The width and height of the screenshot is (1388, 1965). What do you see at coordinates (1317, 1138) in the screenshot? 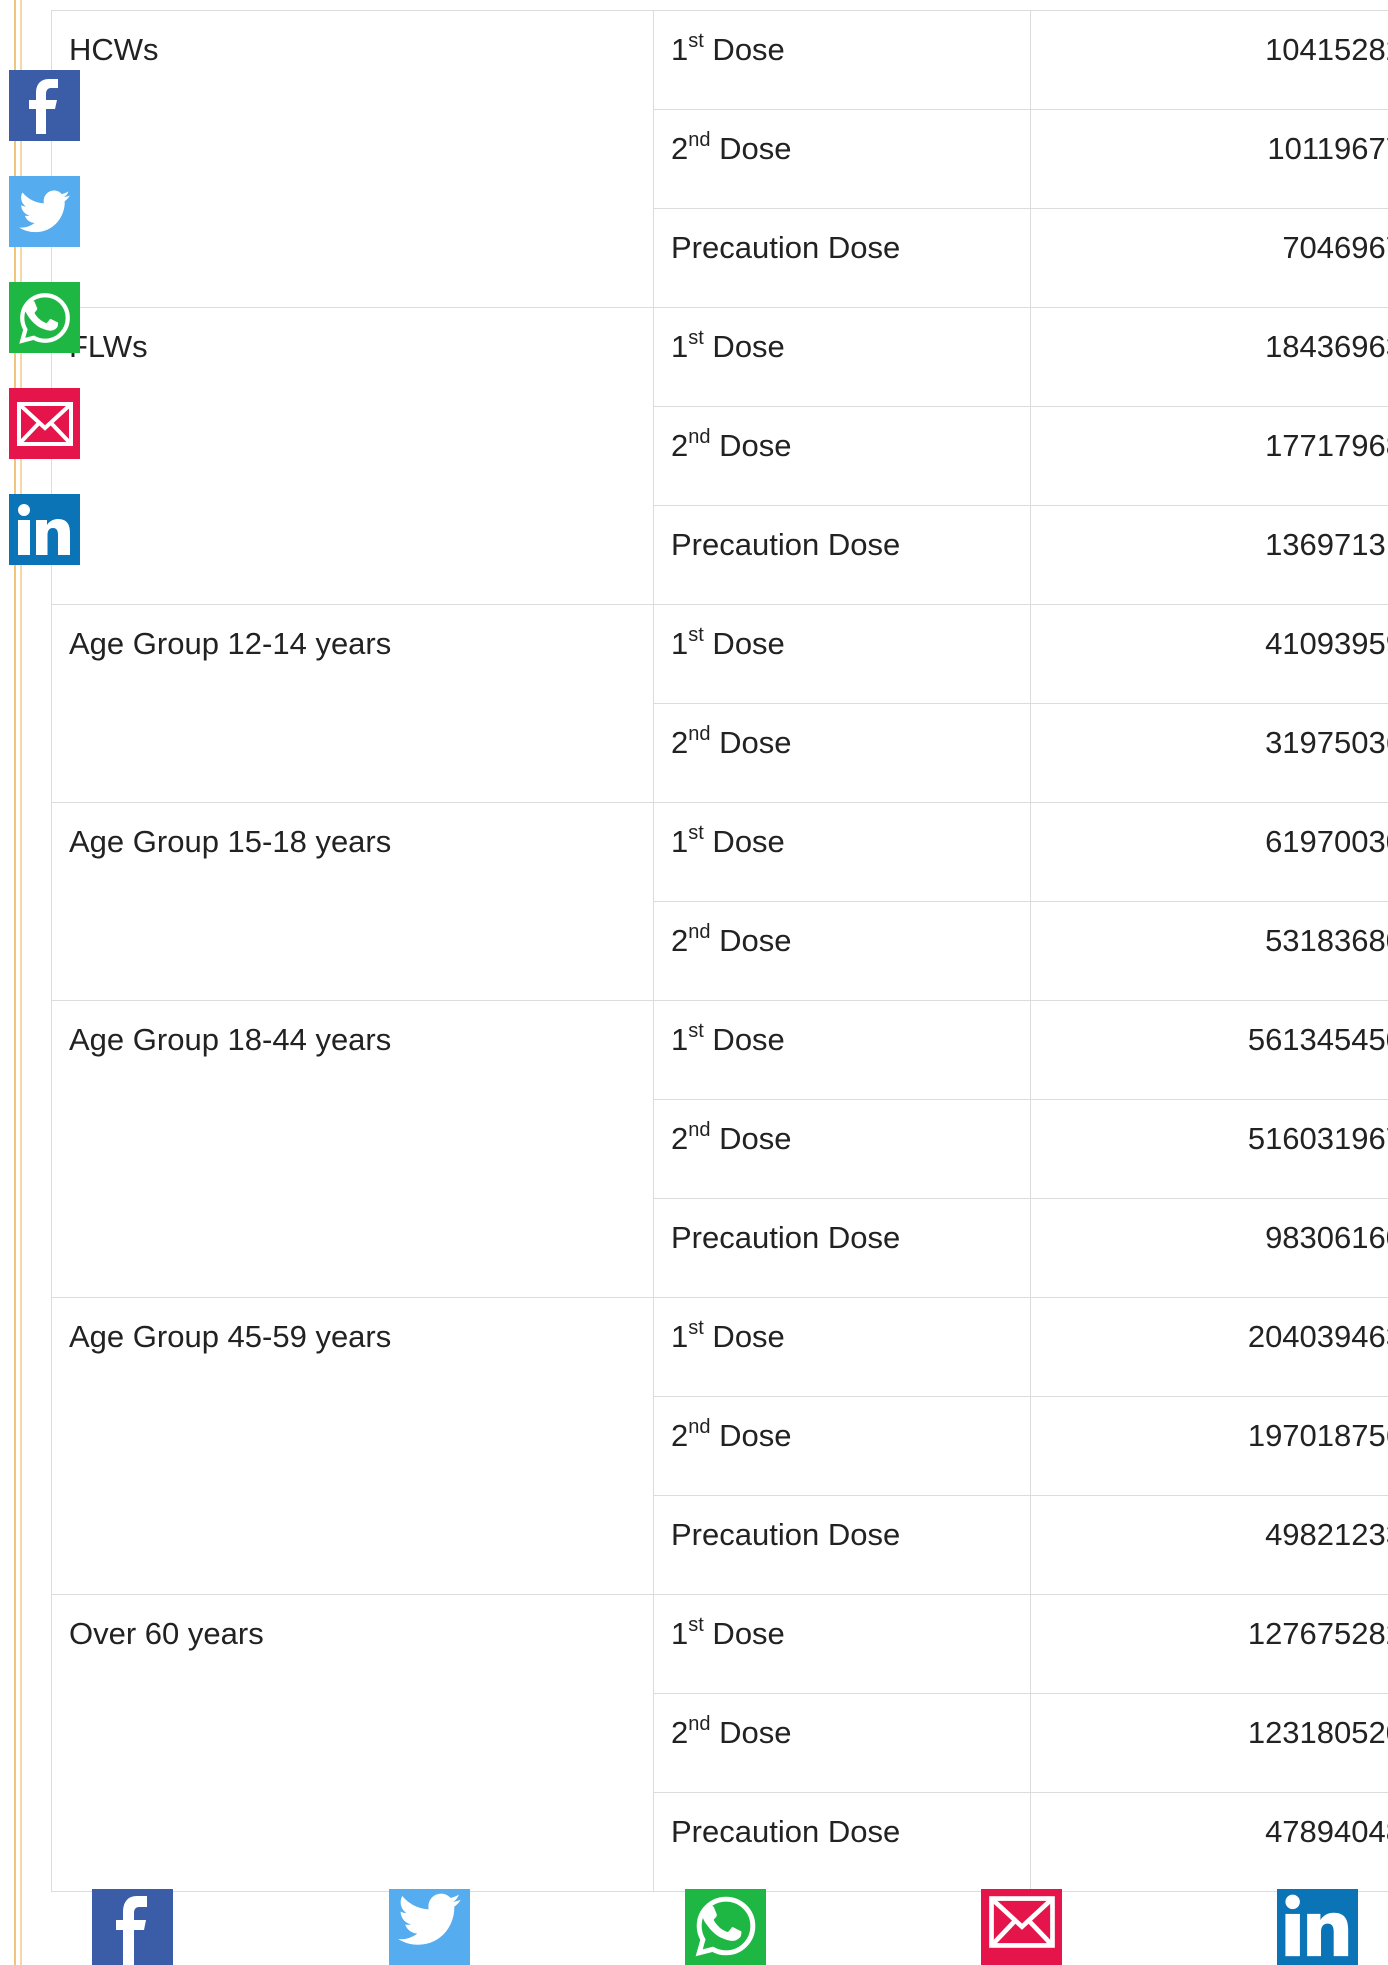
I see `count-value: 516031967` at bounding box center [1317, 1138].